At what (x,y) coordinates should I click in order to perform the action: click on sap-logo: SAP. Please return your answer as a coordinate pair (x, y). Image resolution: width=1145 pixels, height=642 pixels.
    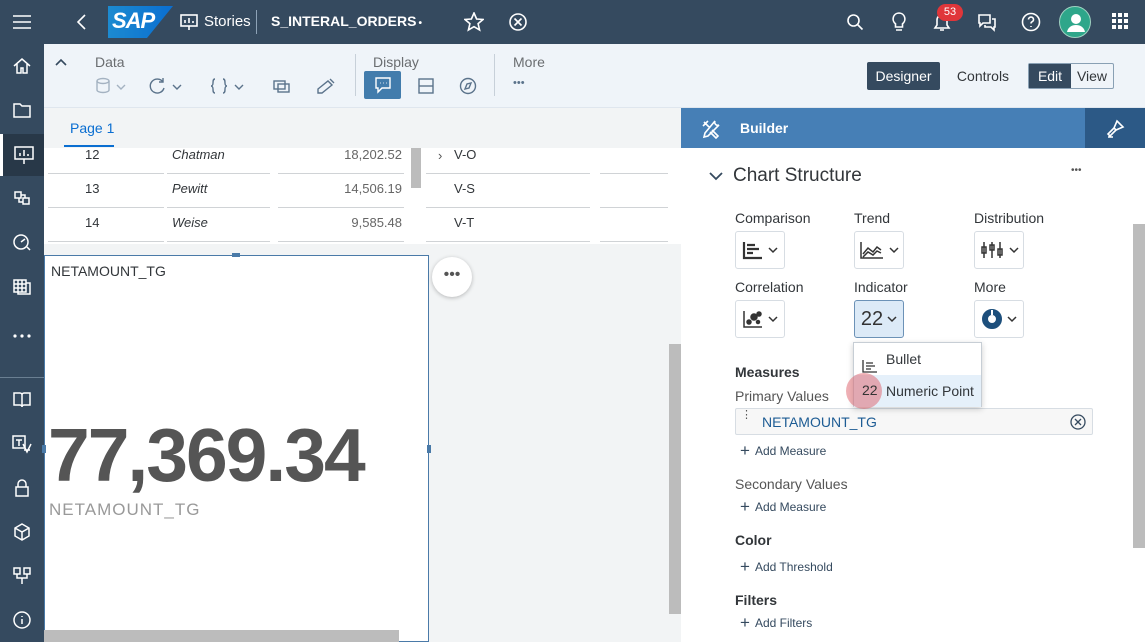
    Looking at the image, I should click on (140, 22).